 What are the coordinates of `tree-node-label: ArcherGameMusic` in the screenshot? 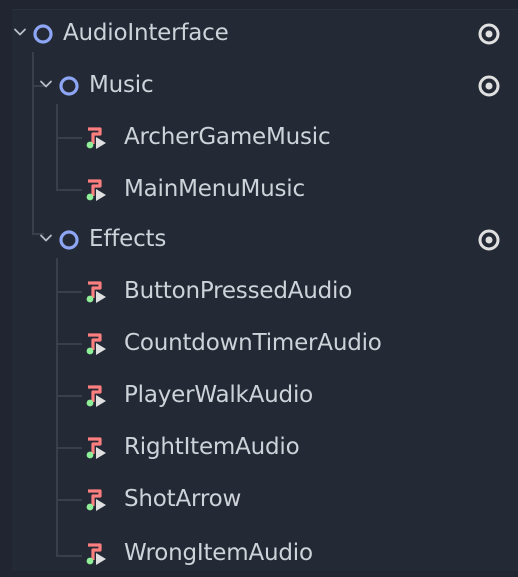 It's located at (227, 137).